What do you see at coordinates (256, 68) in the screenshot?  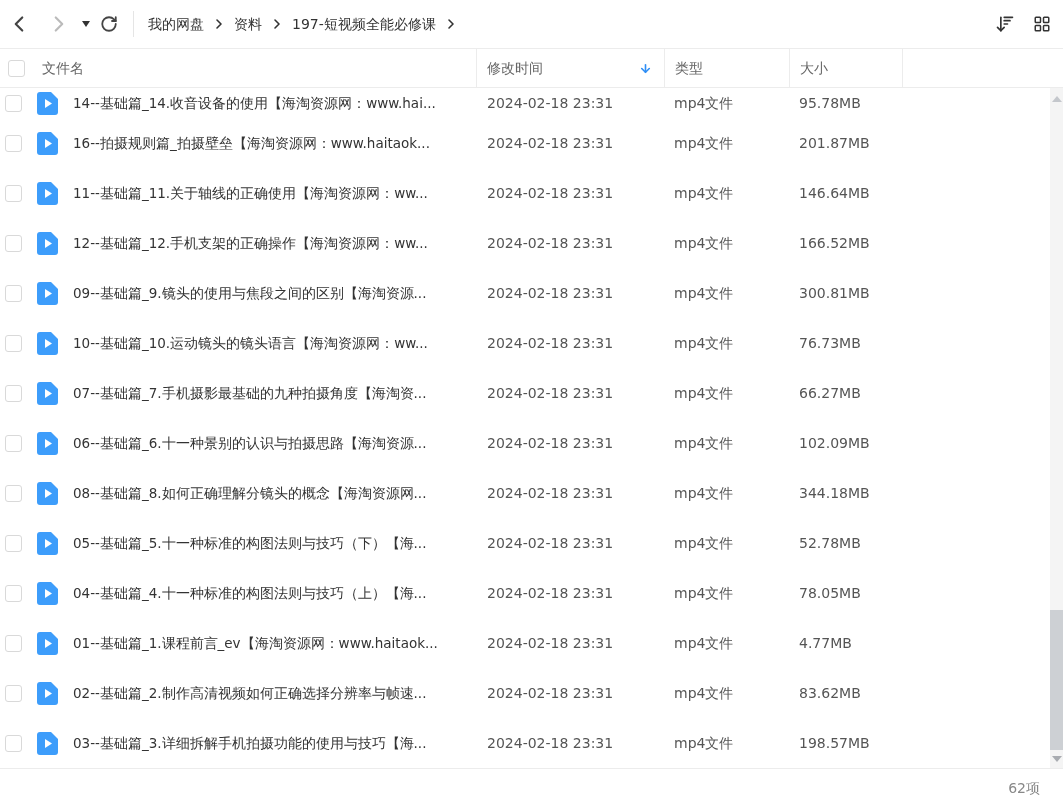 I see `column-header: 文件名` at bounding box center [256, 68].